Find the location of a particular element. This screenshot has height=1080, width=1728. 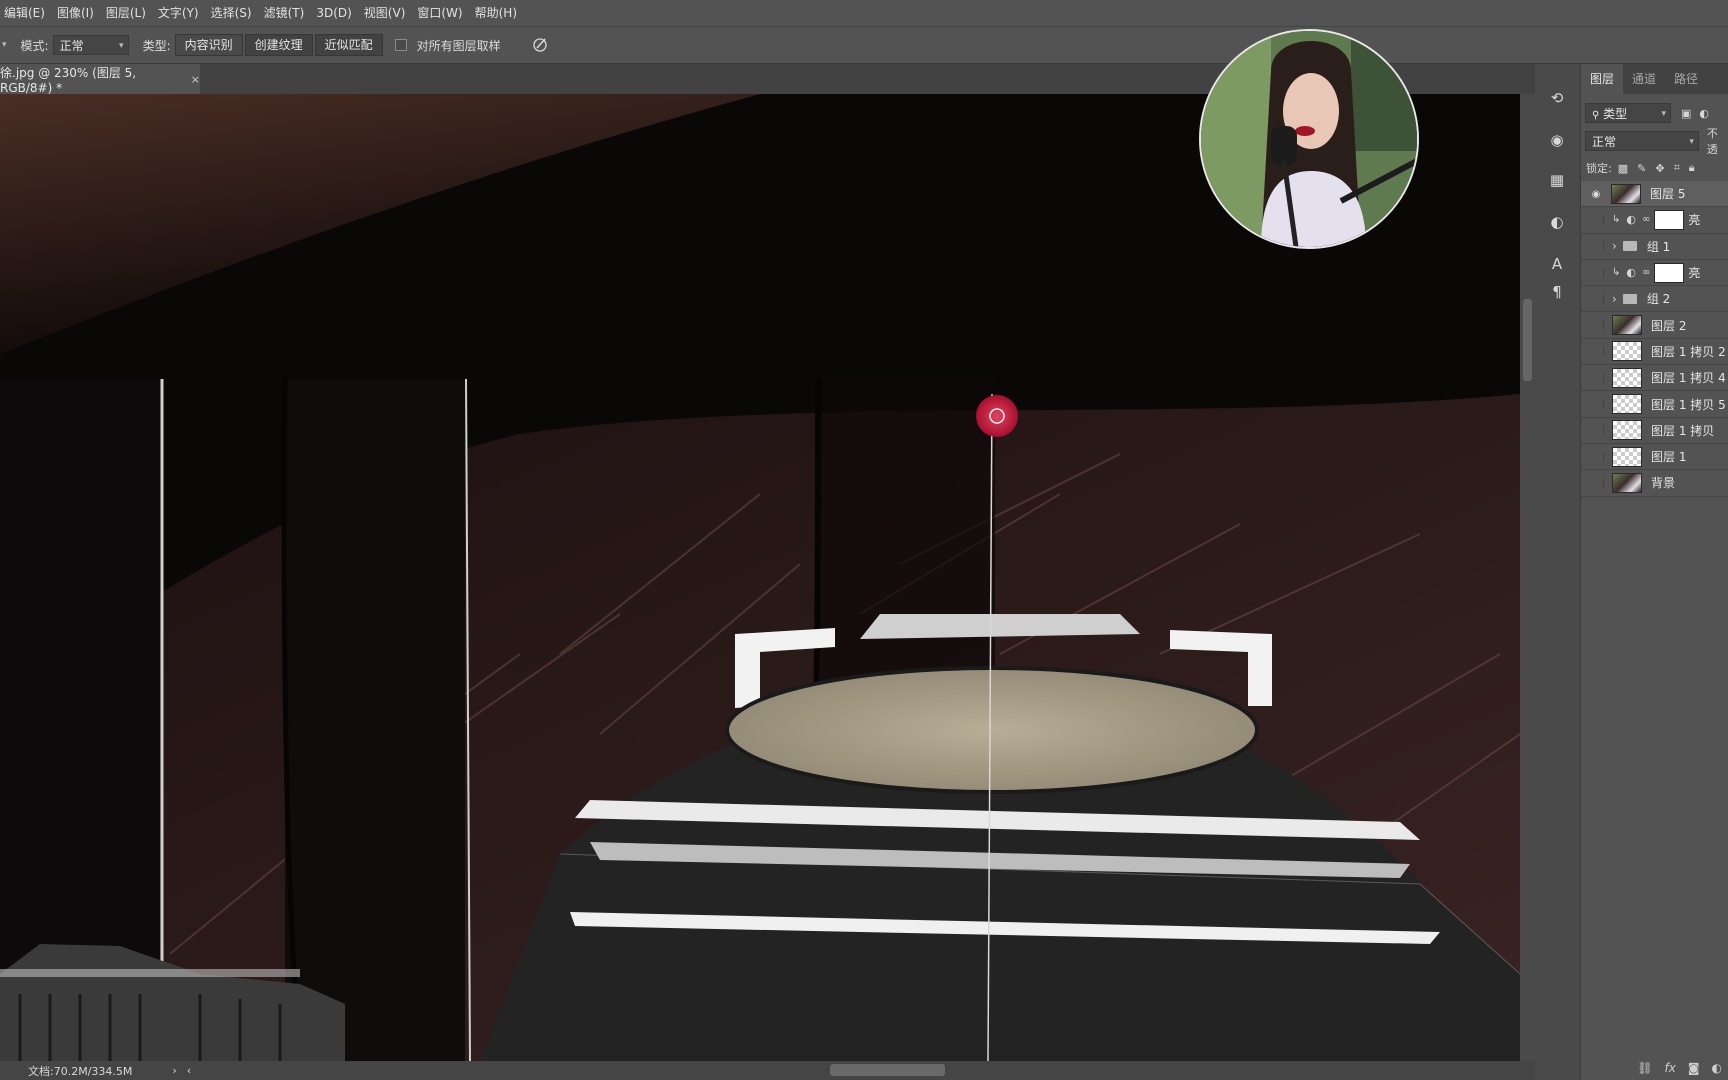

blend-mode-select: 正常 ▾ is located at coordinates (1642, 141).